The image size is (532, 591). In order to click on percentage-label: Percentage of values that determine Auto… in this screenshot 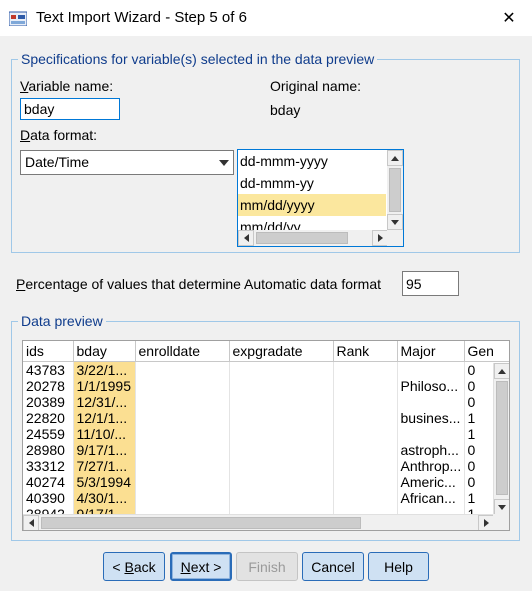, I will do `click(198, 284)`.